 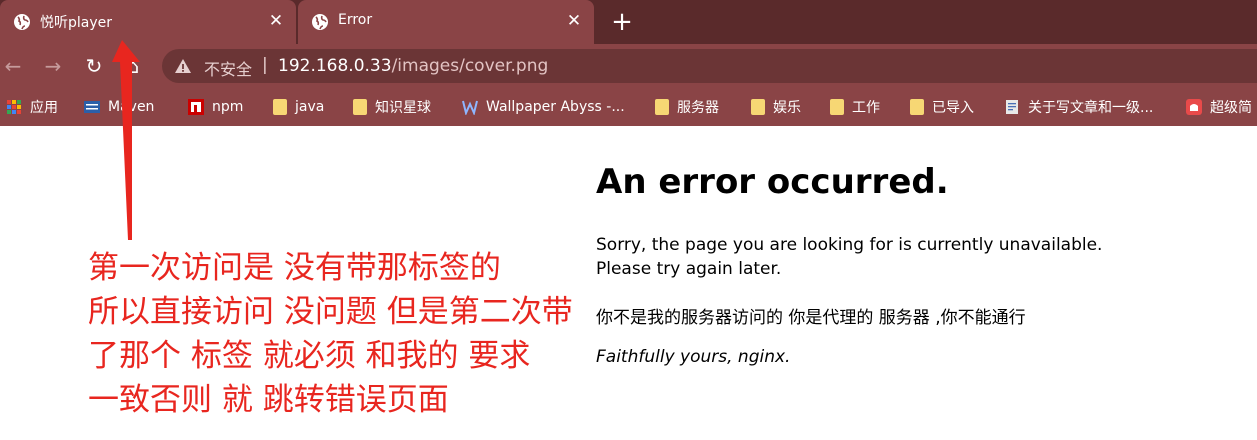 I want to click on bookmark-npm: npm, so click(x=215, y=107).